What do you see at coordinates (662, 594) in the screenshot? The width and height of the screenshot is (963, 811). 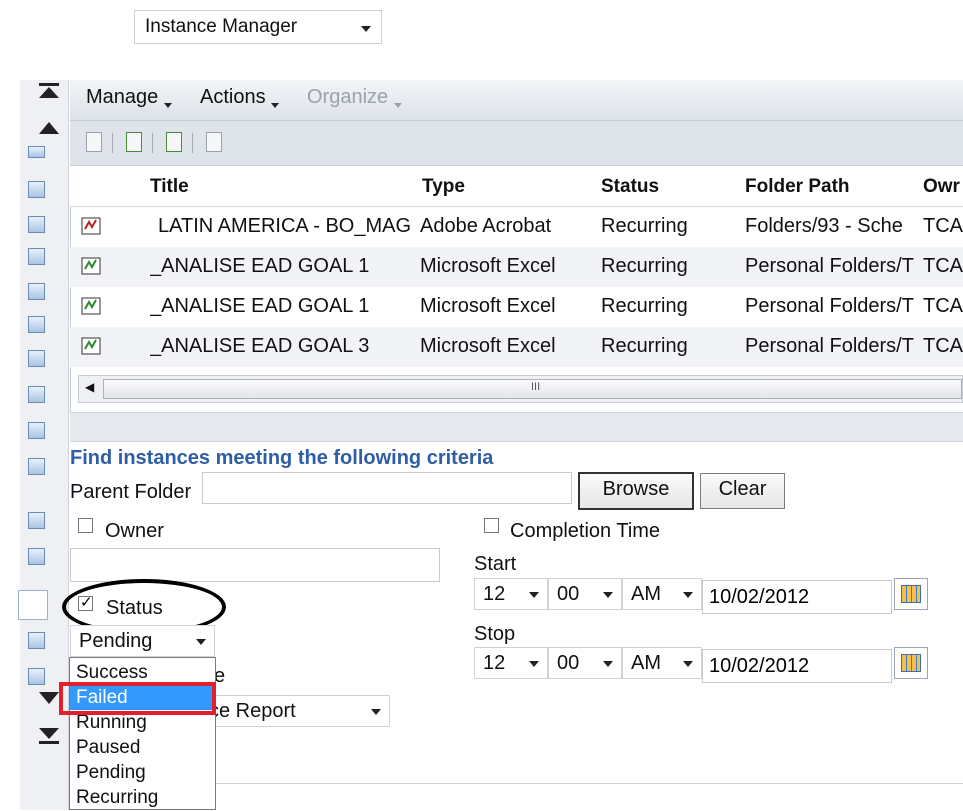 I see `start-ampm-select: AM` at bounding box center [662, 594].